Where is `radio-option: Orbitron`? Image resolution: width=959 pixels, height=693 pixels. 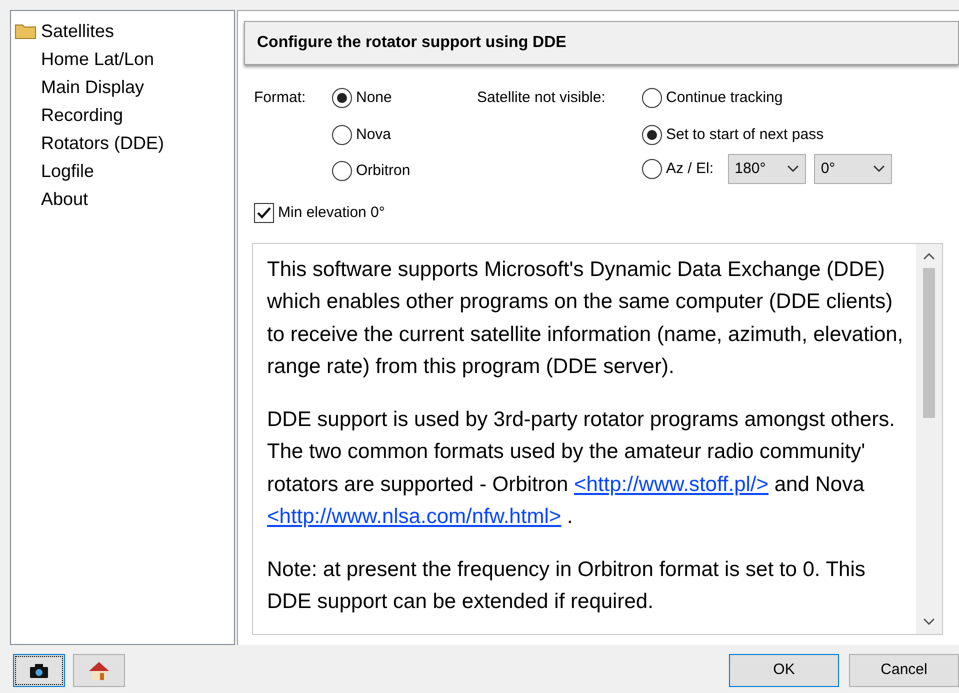 radio-option: Orbitron is located at coordinates (371, 171).